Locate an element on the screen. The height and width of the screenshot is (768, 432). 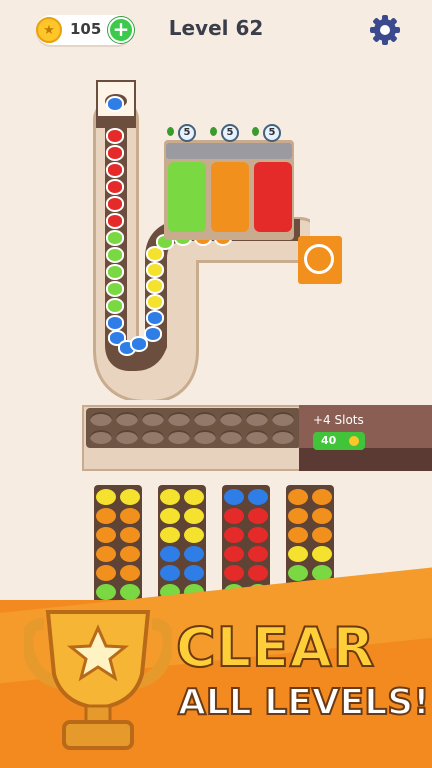
cup-green is located at coordinates (298, 573).